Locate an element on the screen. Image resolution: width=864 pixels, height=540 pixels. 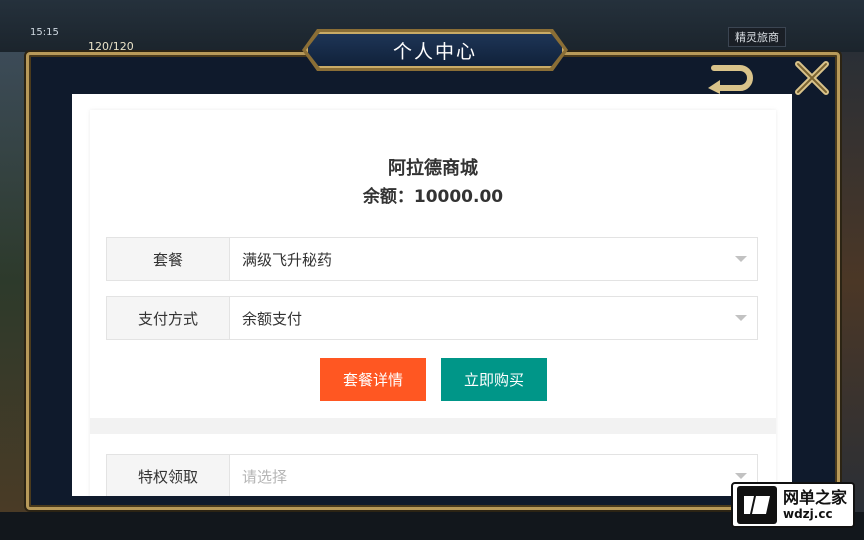
privilege-select-placeholder: 请选择 is located at coordinates (265, 476).